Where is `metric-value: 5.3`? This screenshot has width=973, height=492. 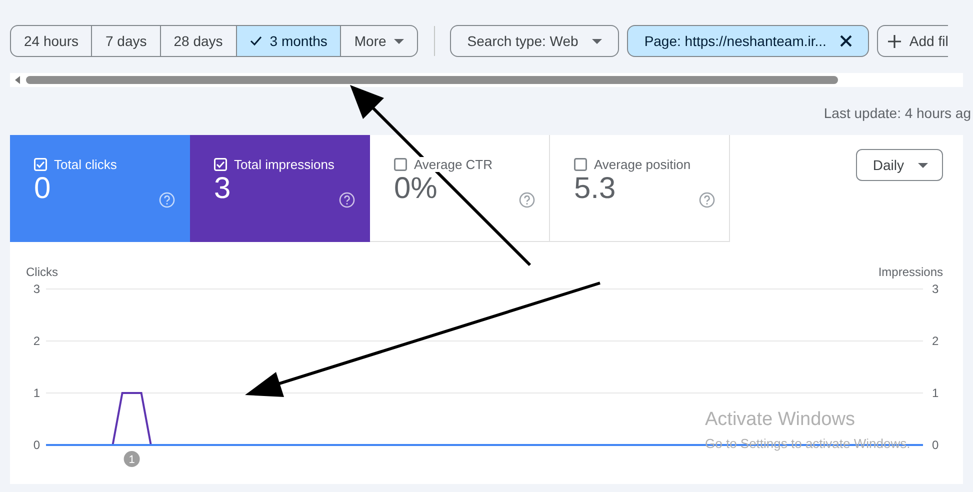
metric-value: 5.3 is located at coordinates (595, 188).